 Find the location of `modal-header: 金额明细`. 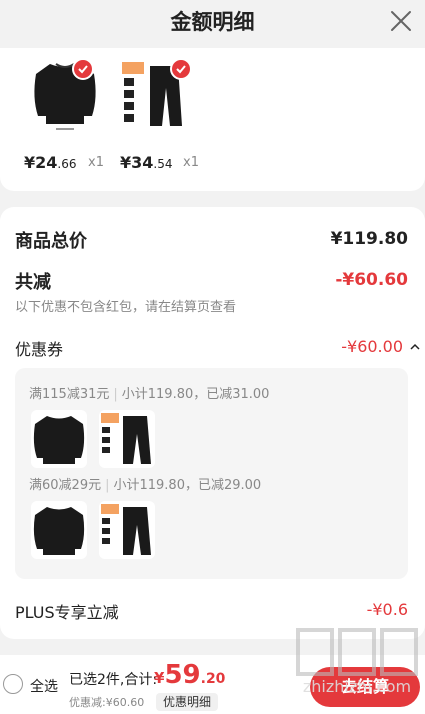

modal-header: 金额明细 is located at coordinates (212, 24).